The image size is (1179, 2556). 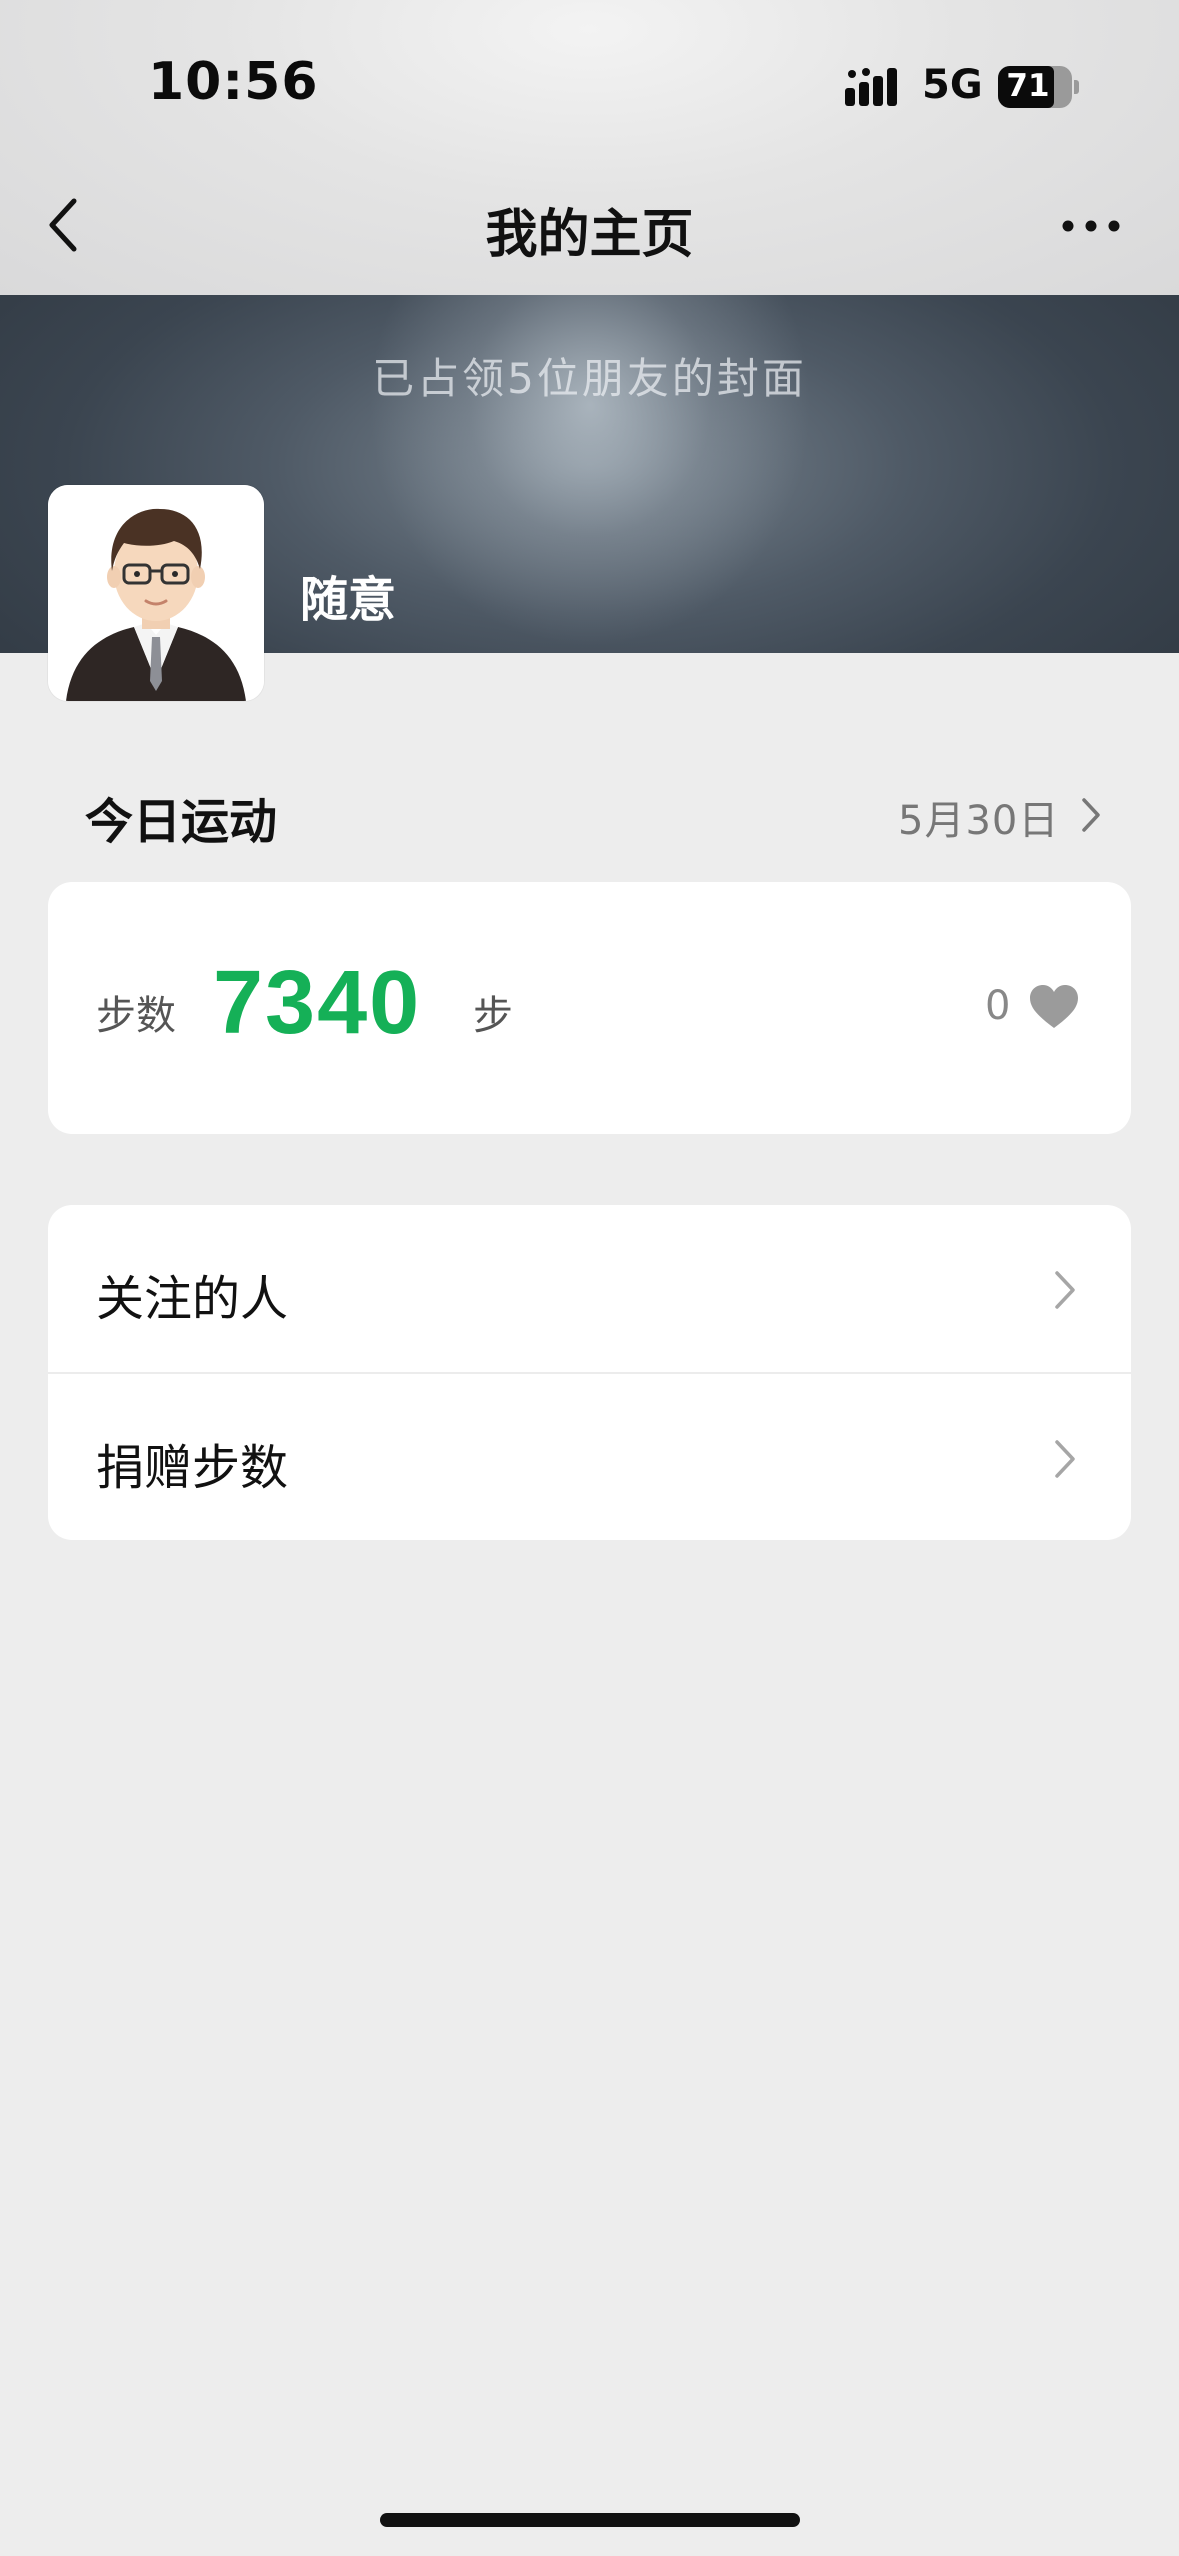 I want to click on menu-list: 关注的人 捐赠步数, so click(x=589, y=1372).